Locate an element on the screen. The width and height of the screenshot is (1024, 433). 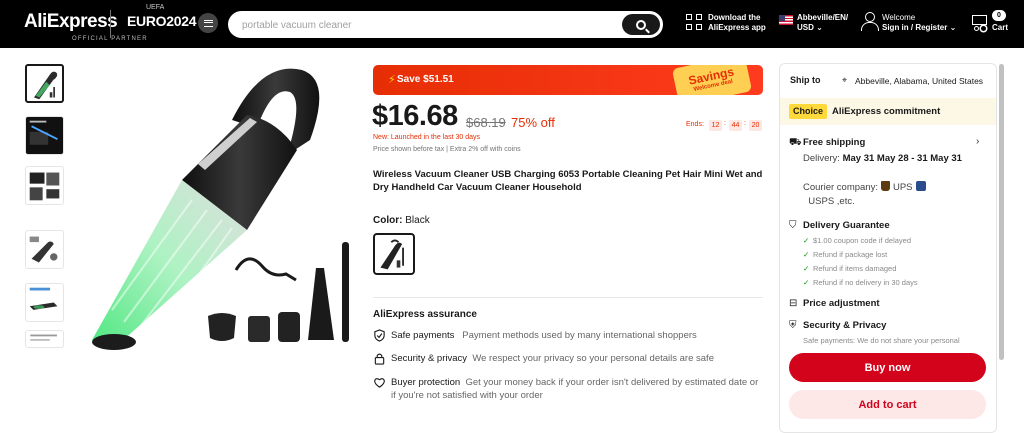
guarantee-item: Refund if items damaged is located at coordinates (855, 268).